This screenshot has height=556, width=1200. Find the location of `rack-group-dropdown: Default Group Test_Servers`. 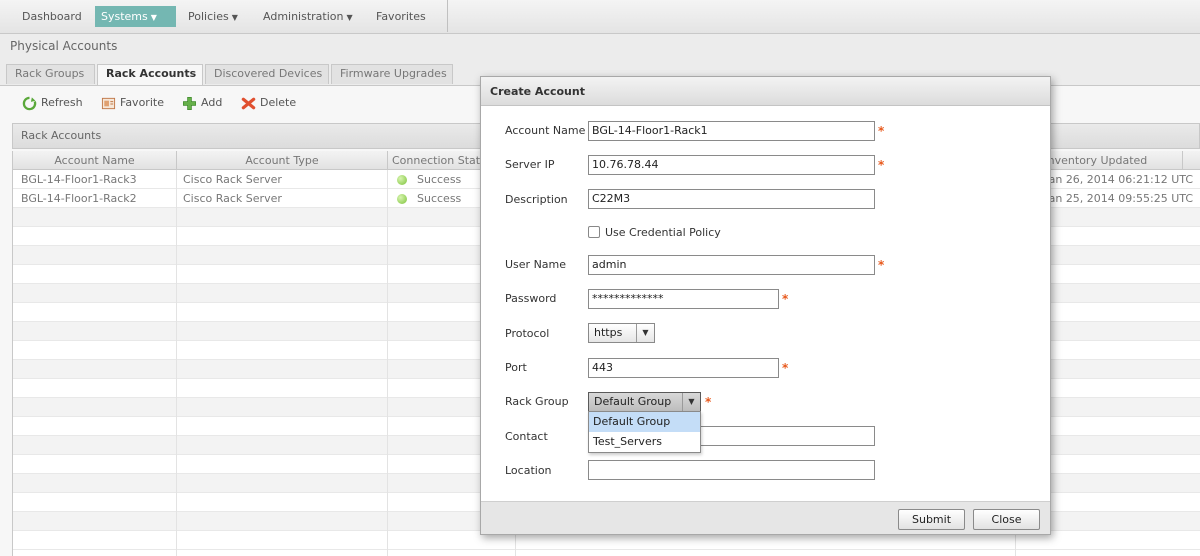

rack-group-dropdown: Default Group Test_Servers is located at coordinates (644, 432).